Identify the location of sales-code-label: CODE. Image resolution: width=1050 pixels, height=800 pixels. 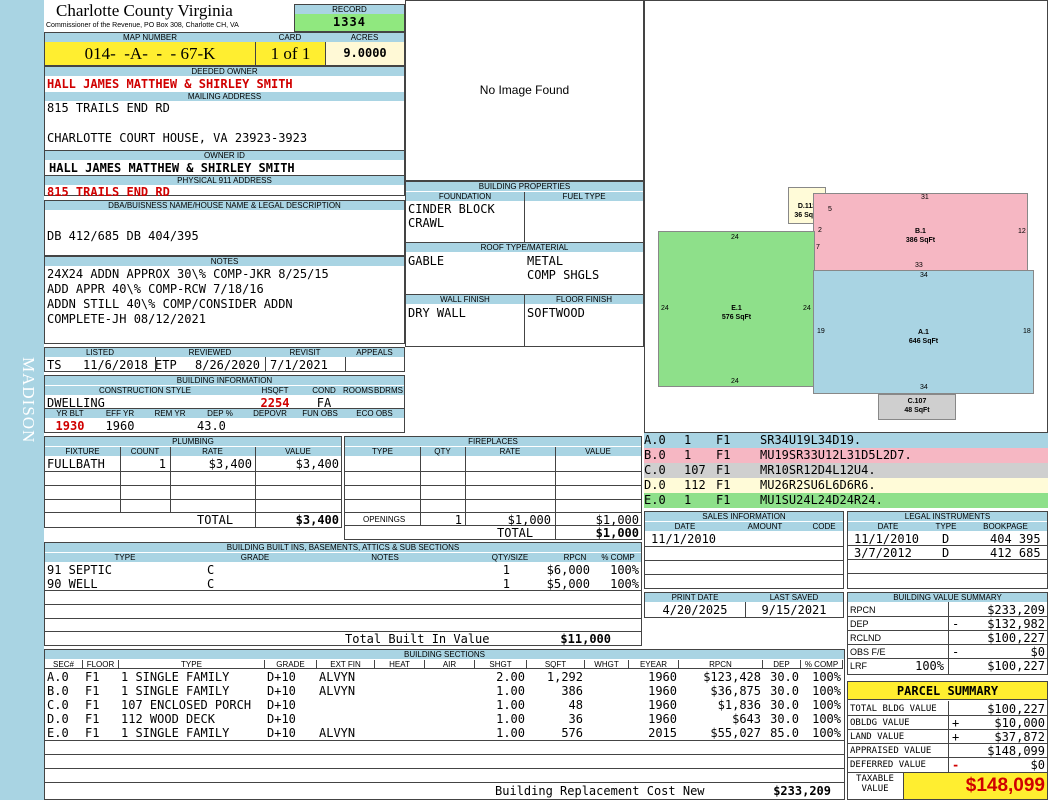
(824, 526).